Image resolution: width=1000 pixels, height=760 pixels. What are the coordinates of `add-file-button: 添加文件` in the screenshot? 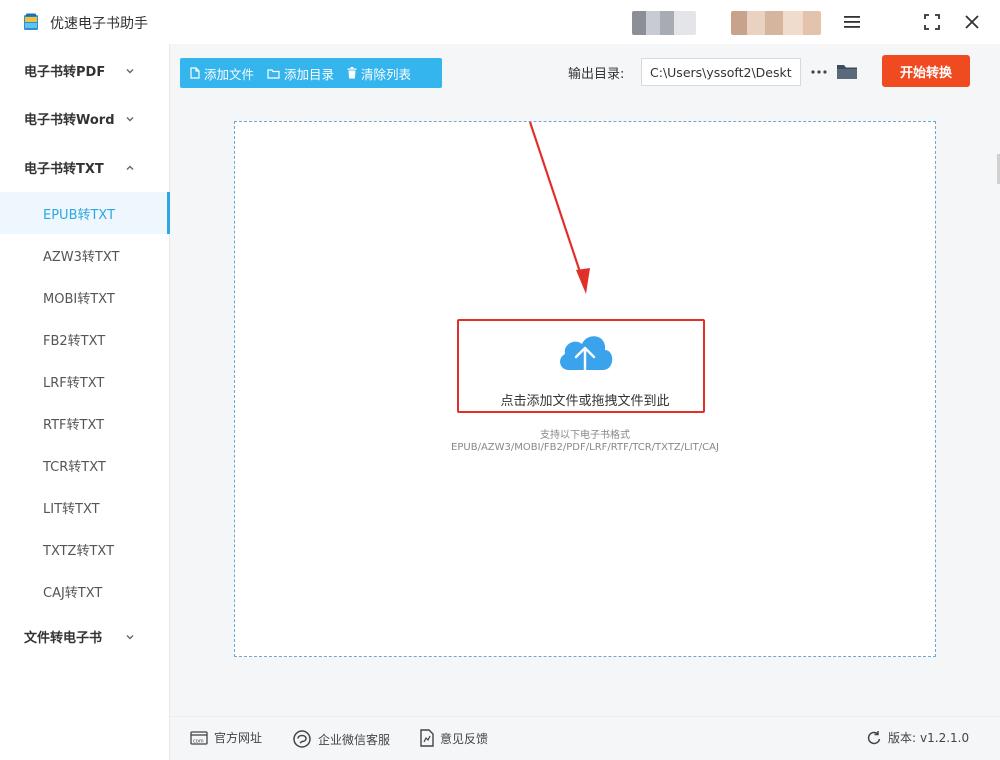 It's located at (219, 73).